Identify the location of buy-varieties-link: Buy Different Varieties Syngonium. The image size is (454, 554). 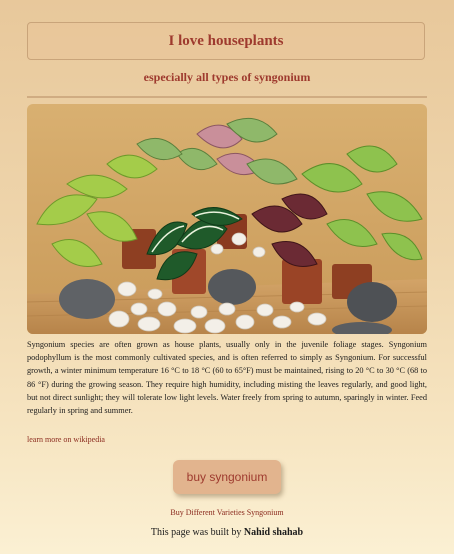
(227, 512).